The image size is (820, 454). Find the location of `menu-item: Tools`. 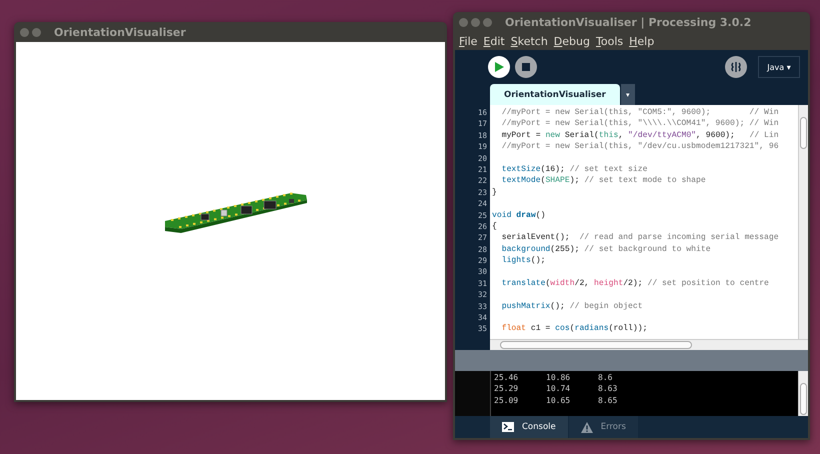

menu-item: Tools is located at coordinates (610, 41).